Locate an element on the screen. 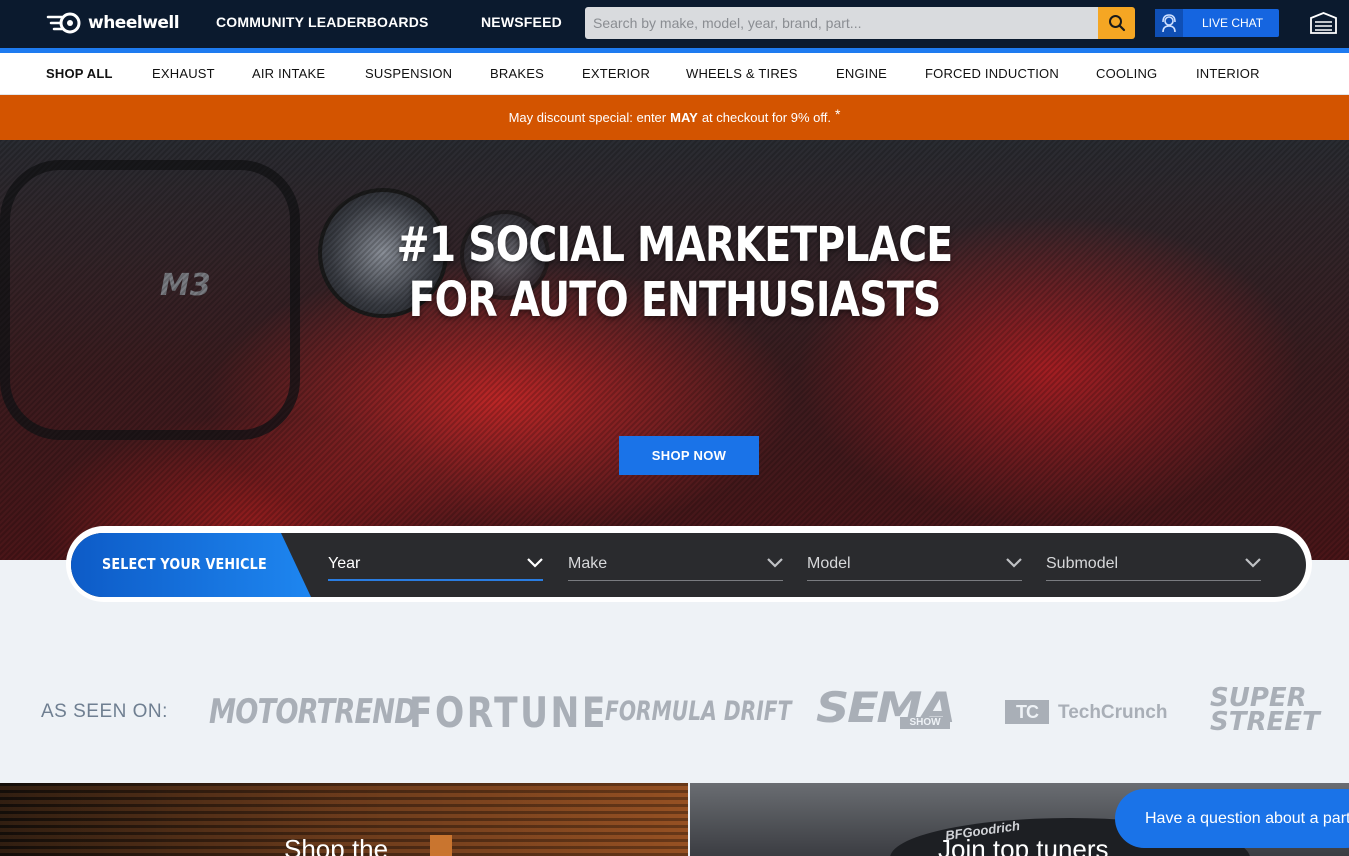 The width and height of the screenshot is (1349, 856). category-wheels-tires: WHEELS & TIRES is located at coordinates (742, 73).